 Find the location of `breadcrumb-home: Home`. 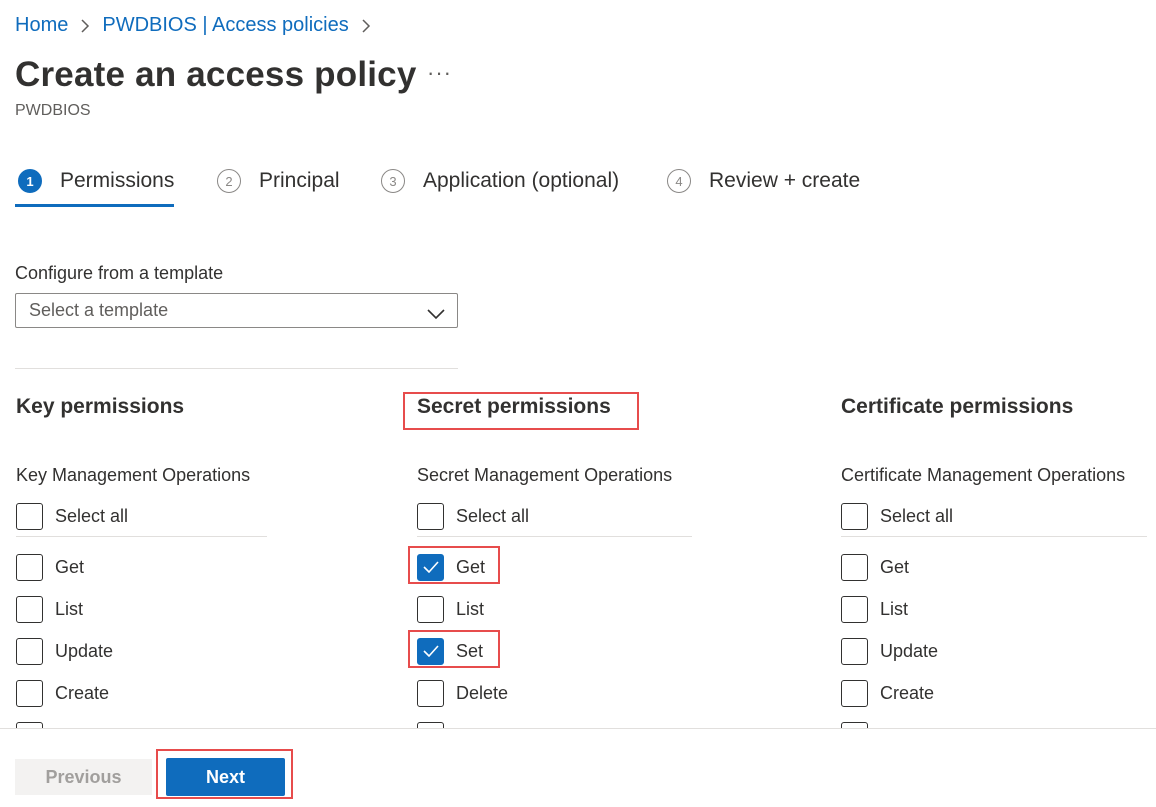

breadcrumb-home: Home is located at coordinates (41, 25).